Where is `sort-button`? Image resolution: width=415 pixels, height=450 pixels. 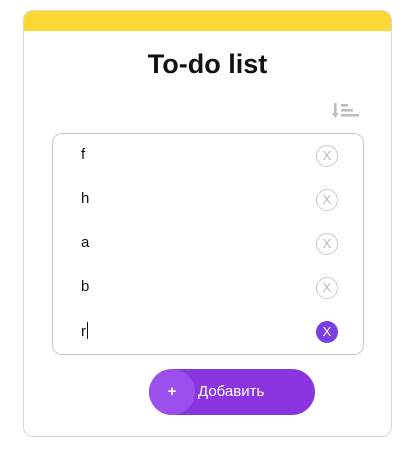
sort-button is located at coordinates (347, 112).